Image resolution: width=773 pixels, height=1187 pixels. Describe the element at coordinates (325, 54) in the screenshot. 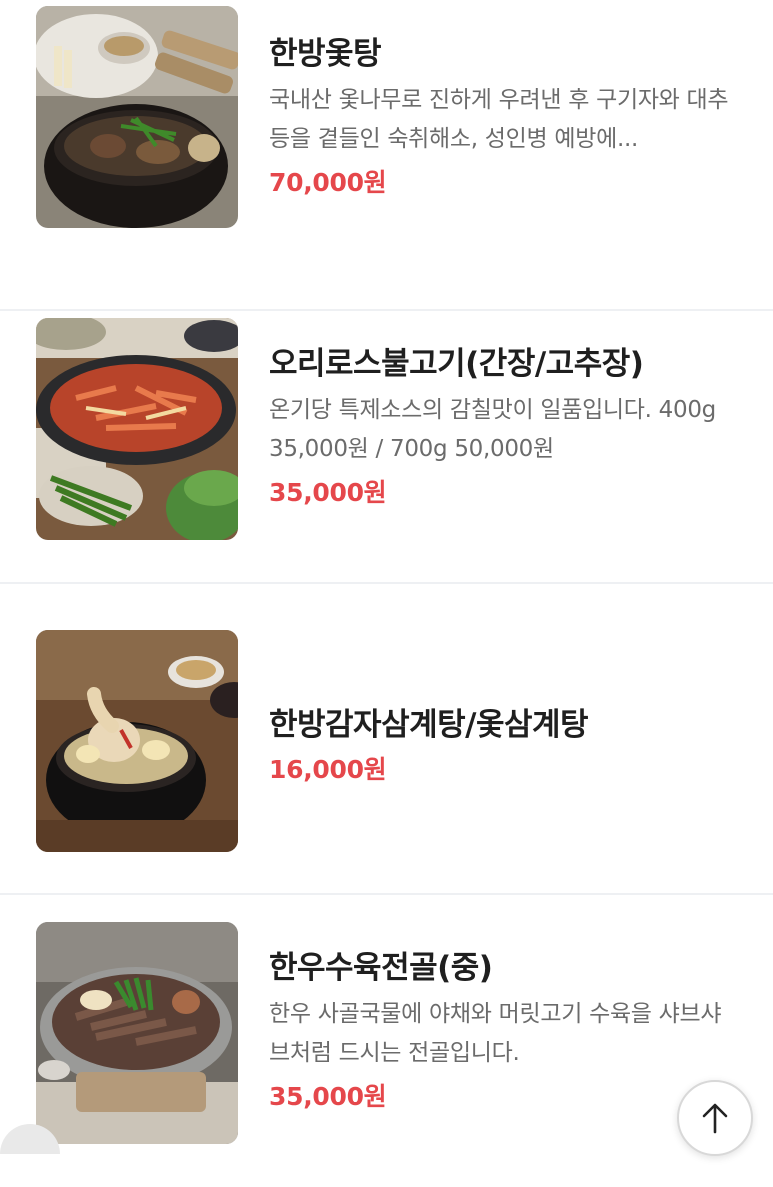

I see `menu-item-title: 한방옻탕` at that location.